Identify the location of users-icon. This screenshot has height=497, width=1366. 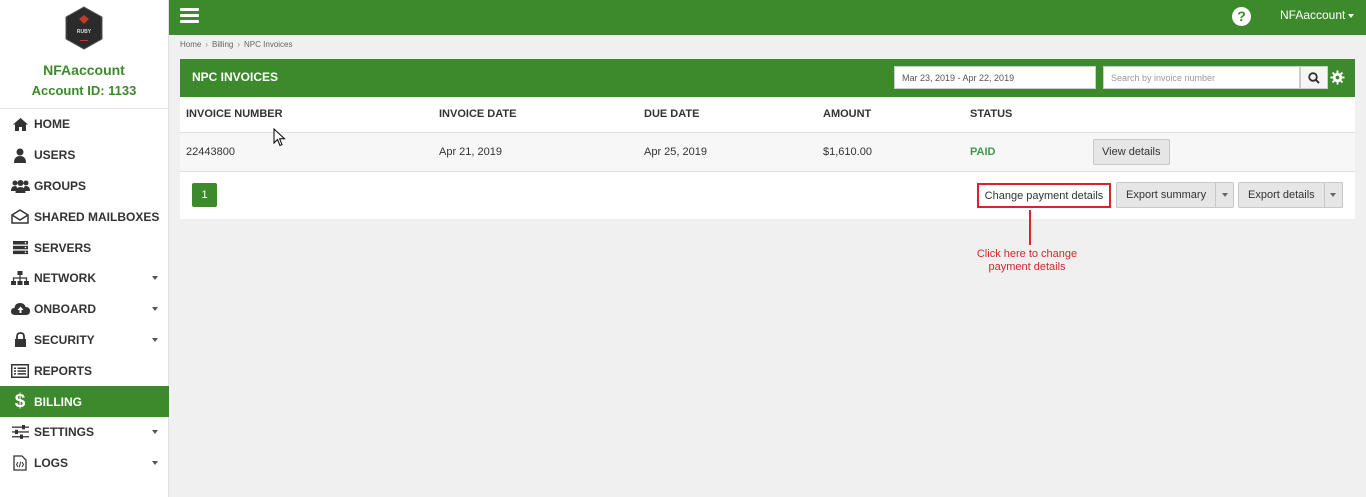
(20, 186).